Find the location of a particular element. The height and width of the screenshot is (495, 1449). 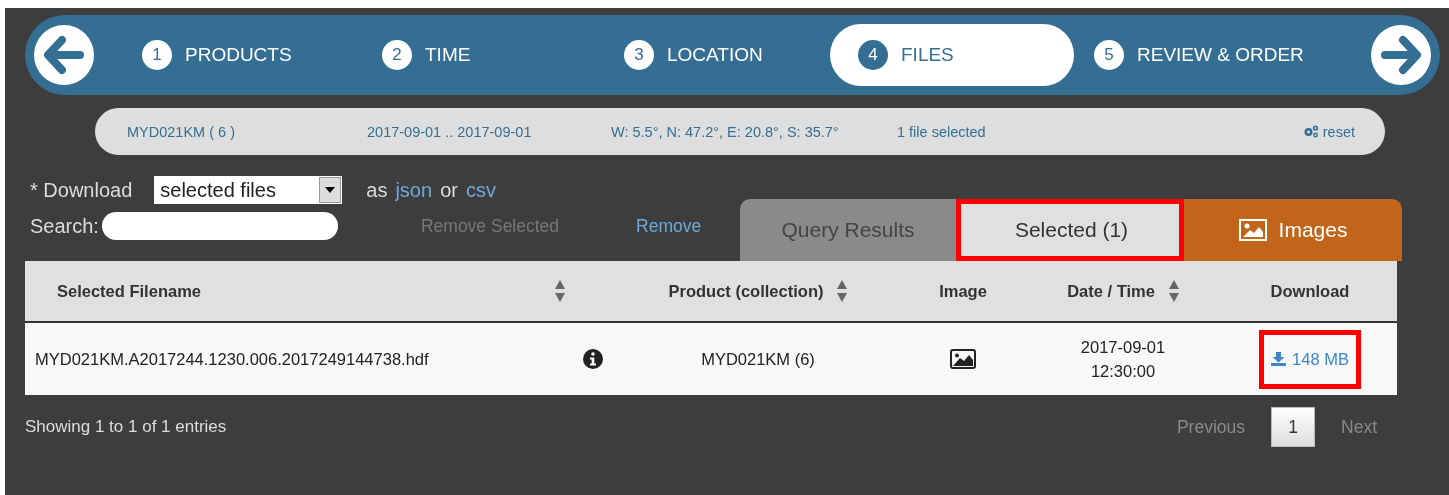

column-header: Image is located at coordinates (963, 291).